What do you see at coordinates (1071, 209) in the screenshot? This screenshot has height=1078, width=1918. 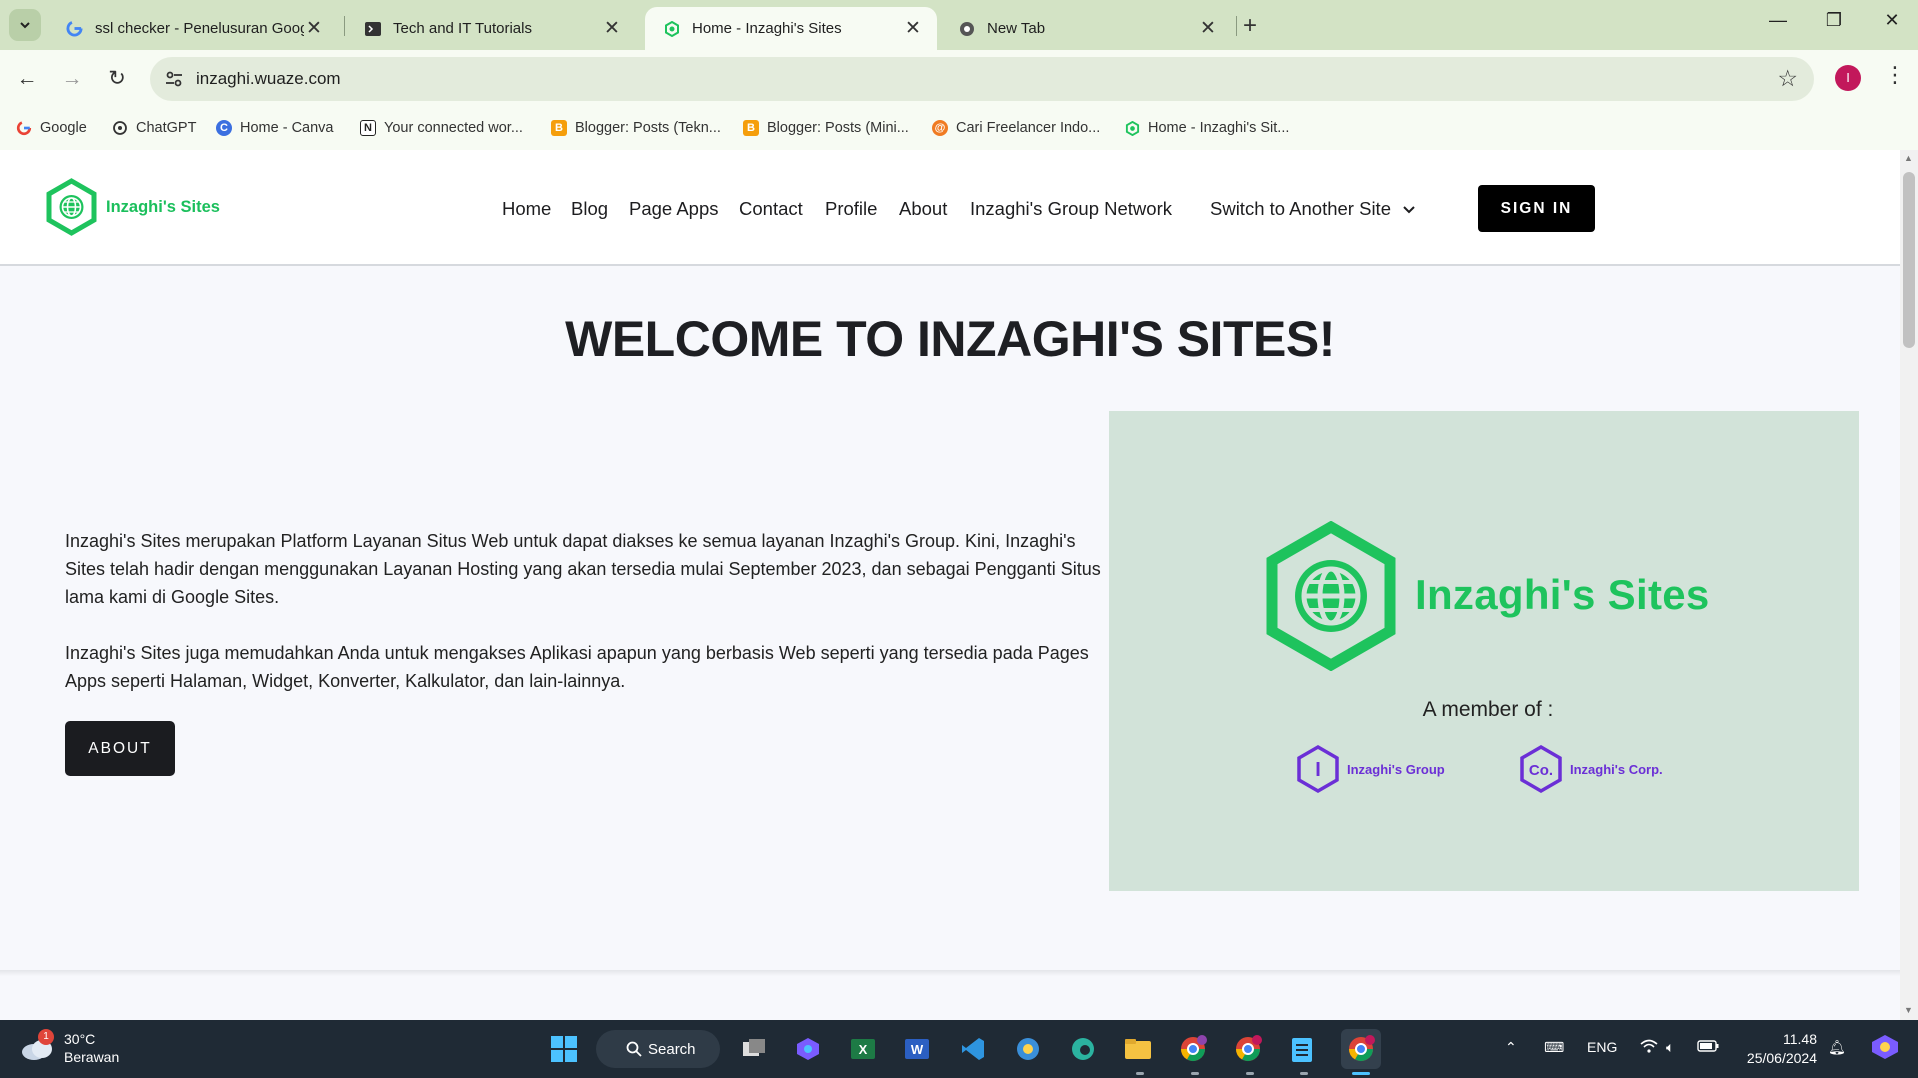 I see `nav-group-network: Inzaghi's Group Network` at bounding box center [1071, 209].